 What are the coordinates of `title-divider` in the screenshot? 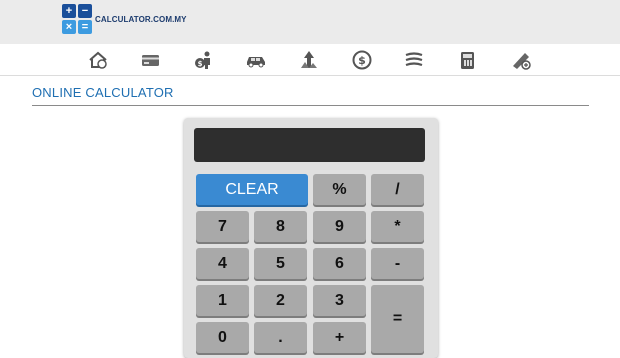 It's located at (310, 105).